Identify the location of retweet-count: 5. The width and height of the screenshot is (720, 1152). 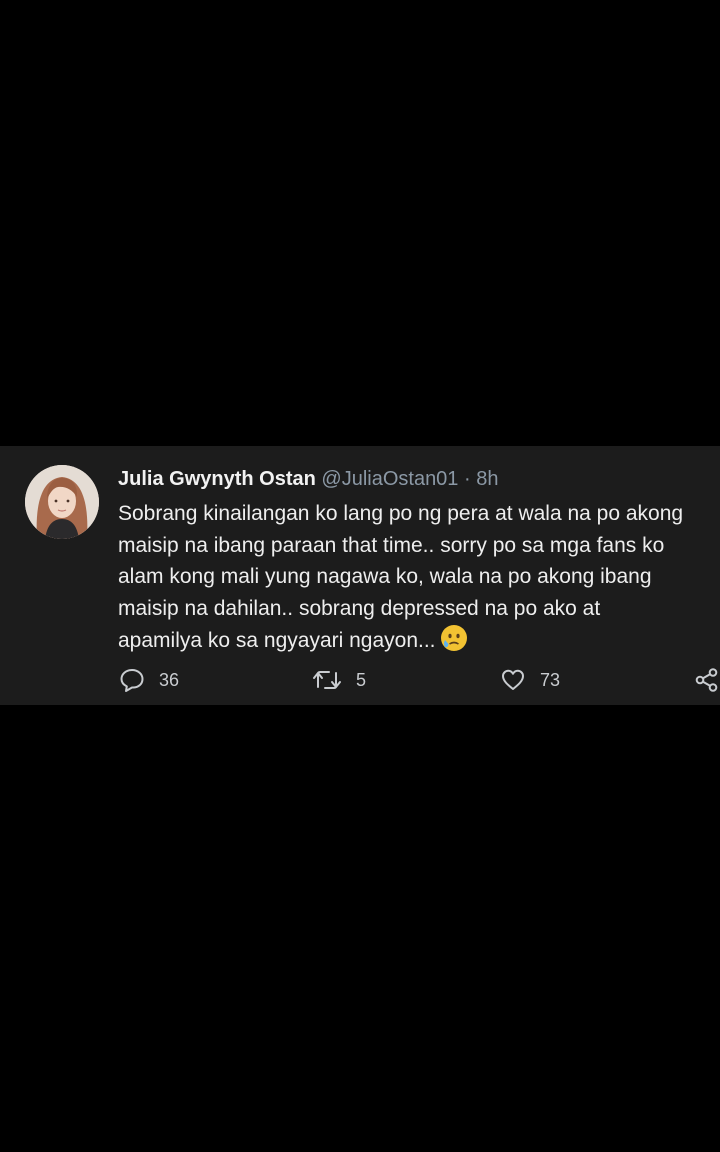
(361, 679).